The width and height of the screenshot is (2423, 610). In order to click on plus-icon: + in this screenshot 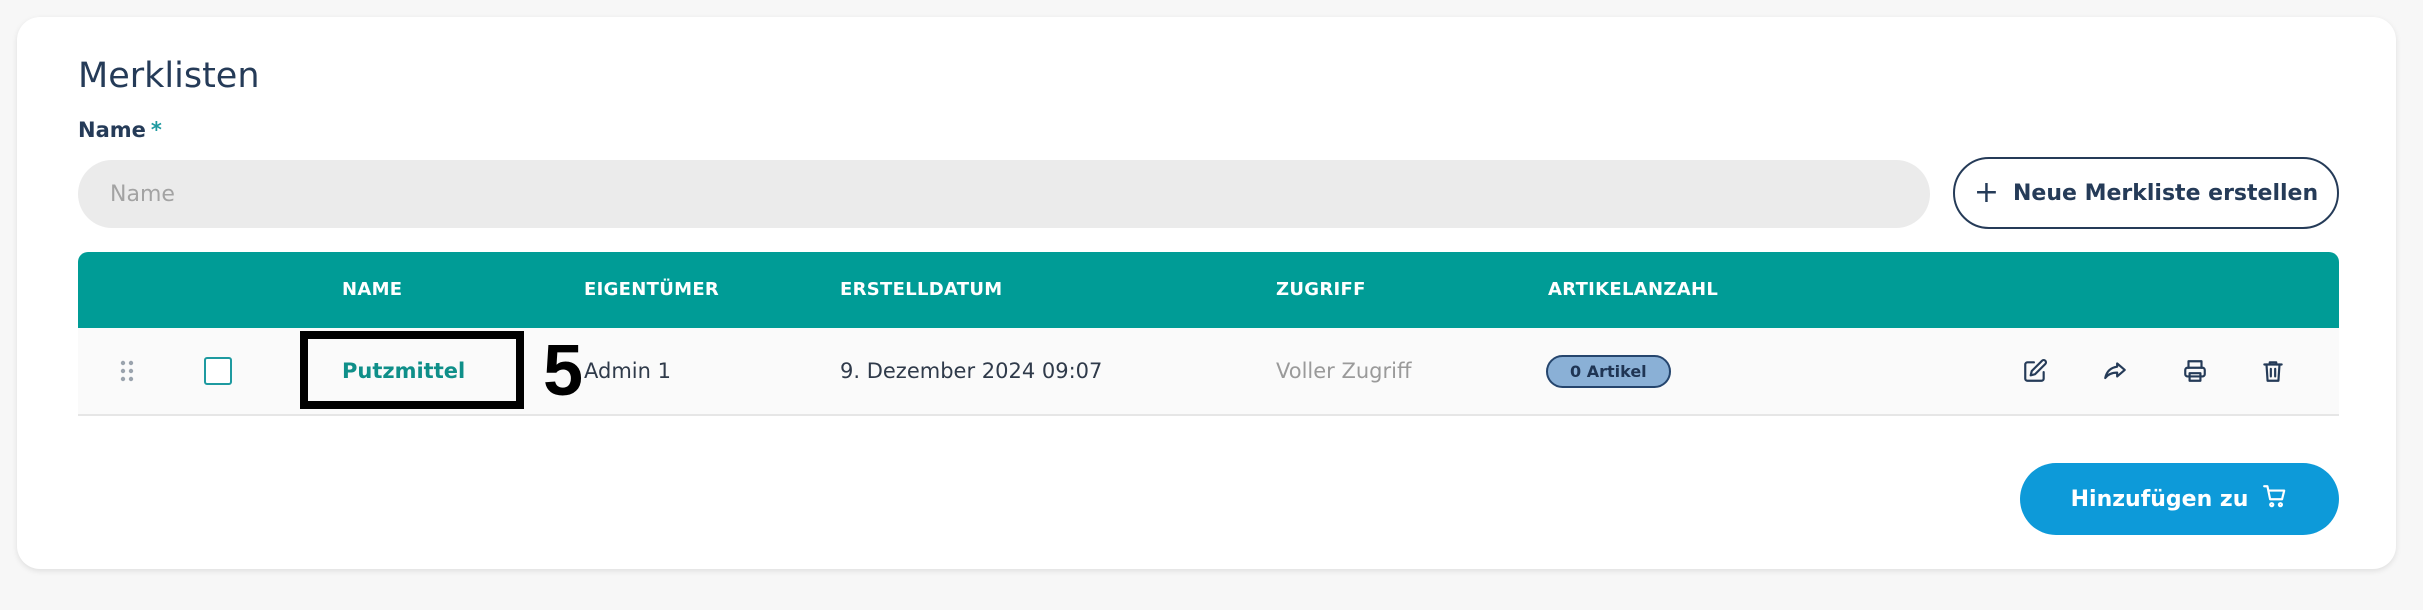, I will do `click(1986, 192)`.